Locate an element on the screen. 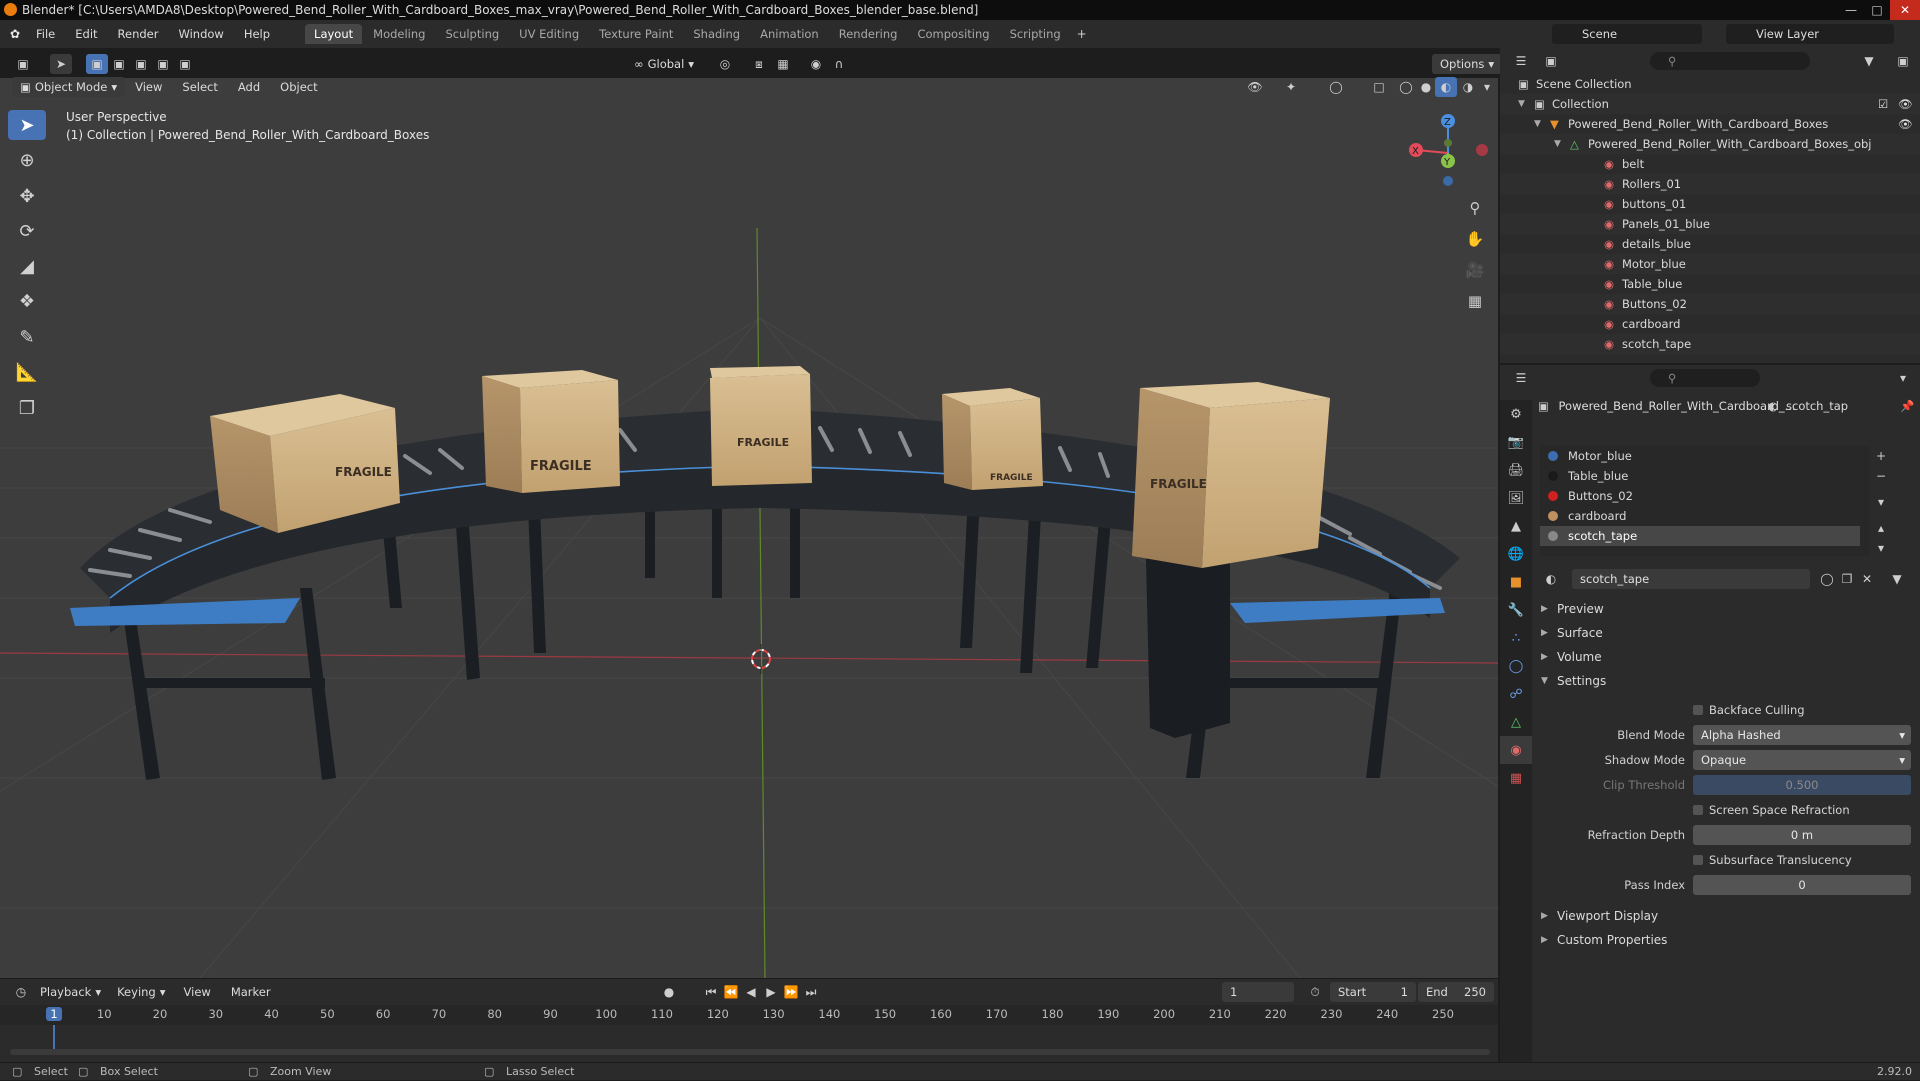 The image size is (1920, 1081). tab-world: 🌐 is located at coordinates (1516, 554).